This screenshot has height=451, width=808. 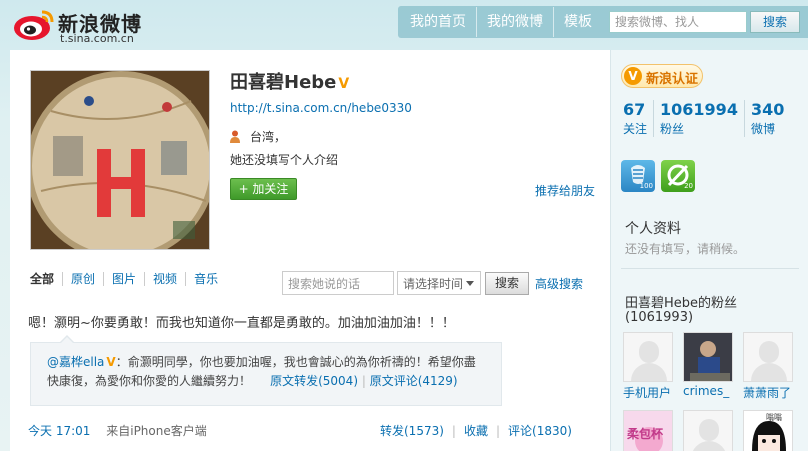 I want to click on post-meta: 今天 17:01 来自iPhone客户端, so click(x=117, y=430).